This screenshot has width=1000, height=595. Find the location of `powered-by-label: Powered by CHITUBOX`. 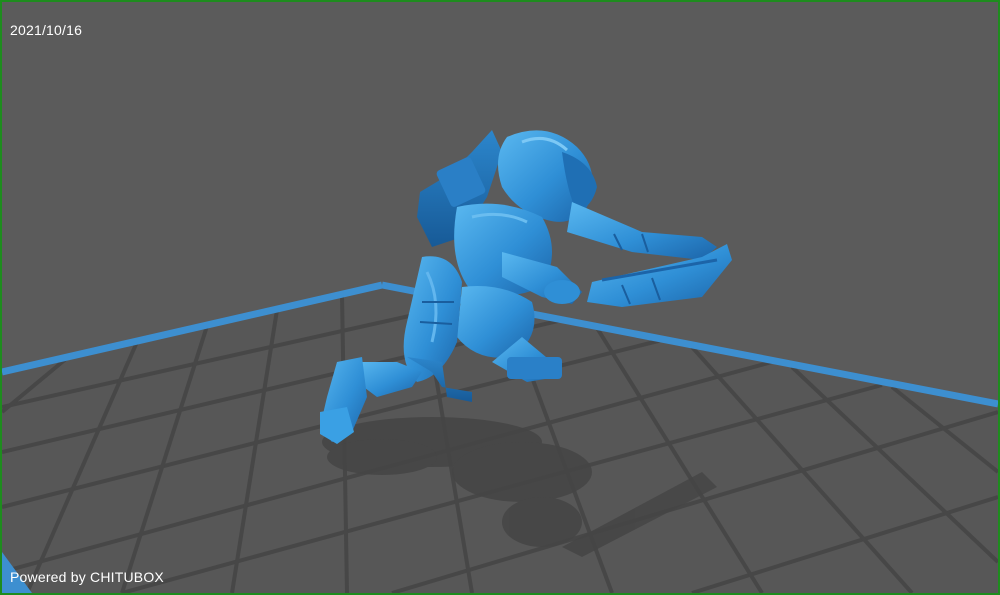

powered-by-label: Powered by CHITUBOX is located at coordinates (87, 577).